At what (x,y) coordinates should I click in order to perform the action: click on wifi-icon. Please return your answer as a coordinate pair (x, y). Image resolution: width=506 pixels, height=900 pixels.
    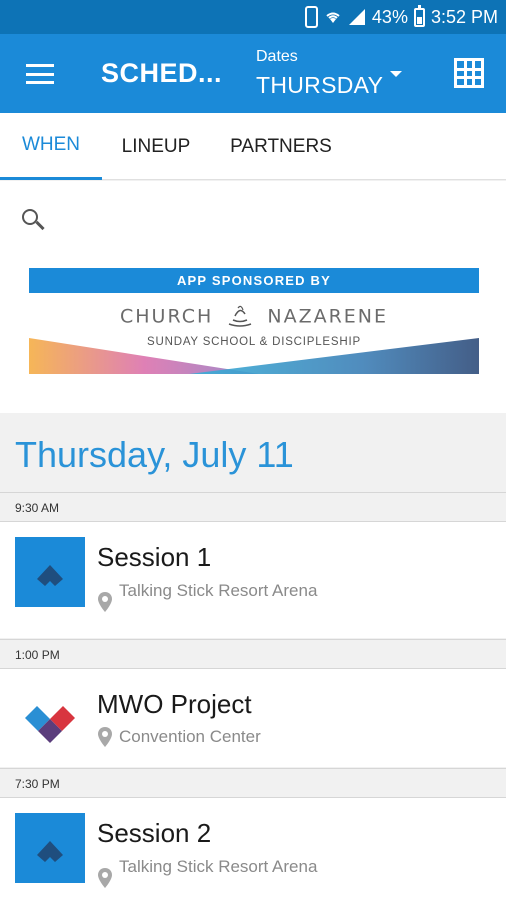
    Looking at the image, I should click on (333, 17).